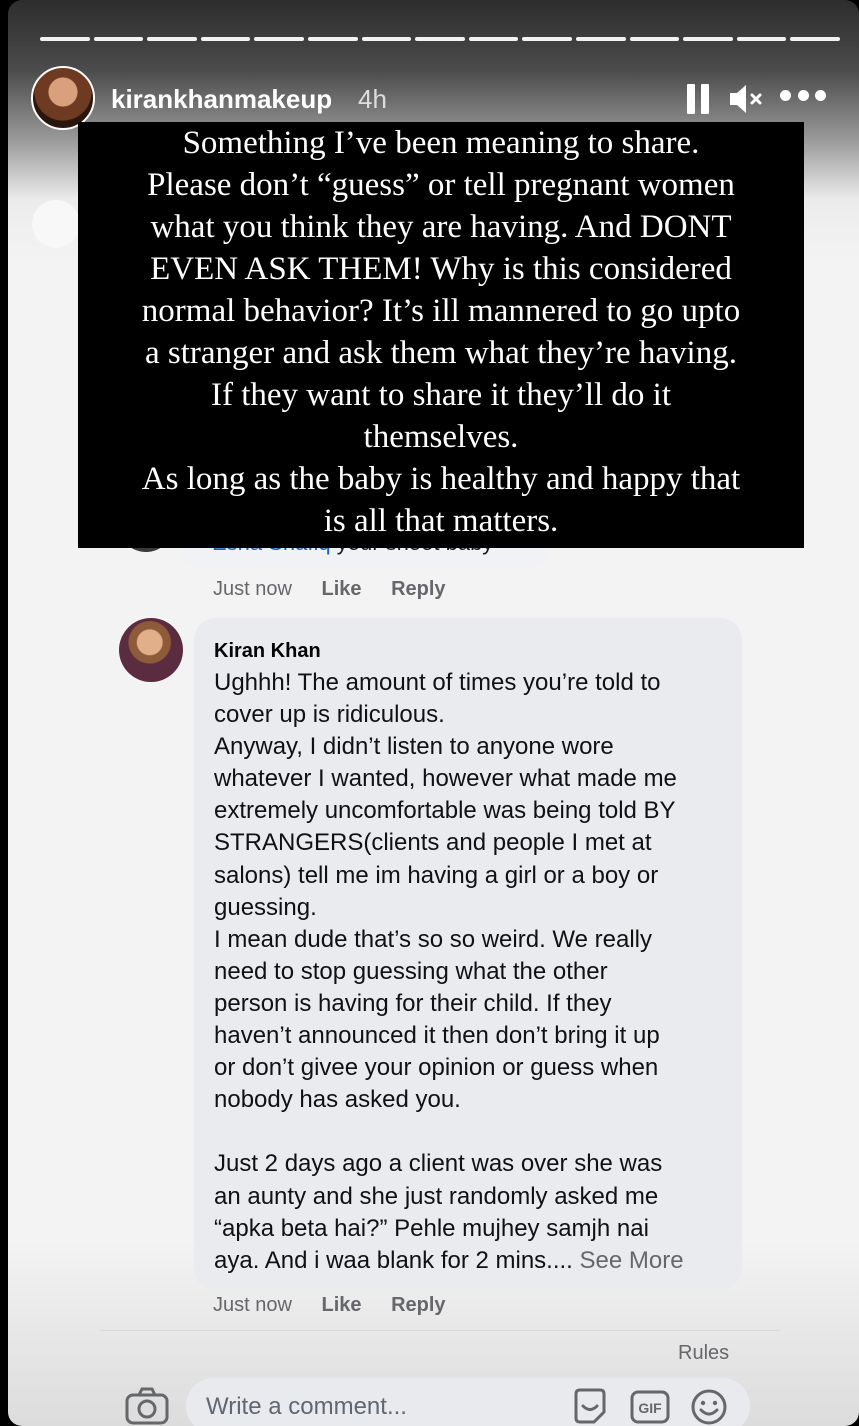  I want to click on see-more-link: See More, so click(632, 1260).